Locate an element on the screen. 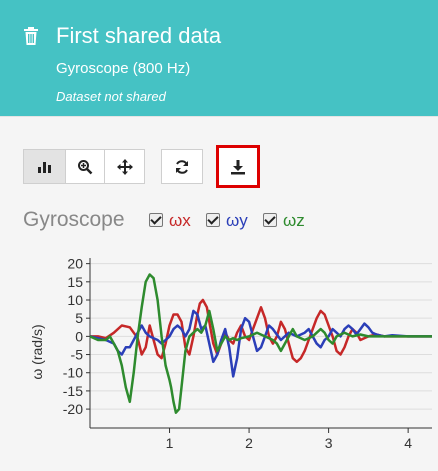  refresh-button is located at coordinates (182, 166).